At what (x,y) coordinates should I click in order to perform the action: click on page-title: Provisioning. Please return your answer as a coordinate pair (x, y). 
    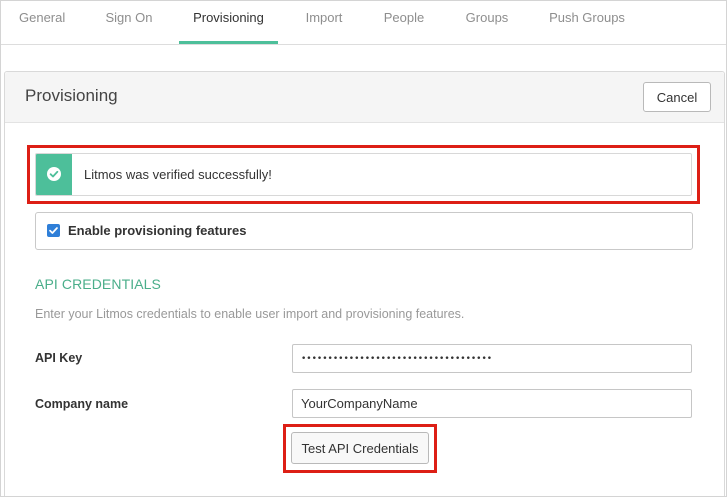
    Looking at the image, I should click on (71, 95).